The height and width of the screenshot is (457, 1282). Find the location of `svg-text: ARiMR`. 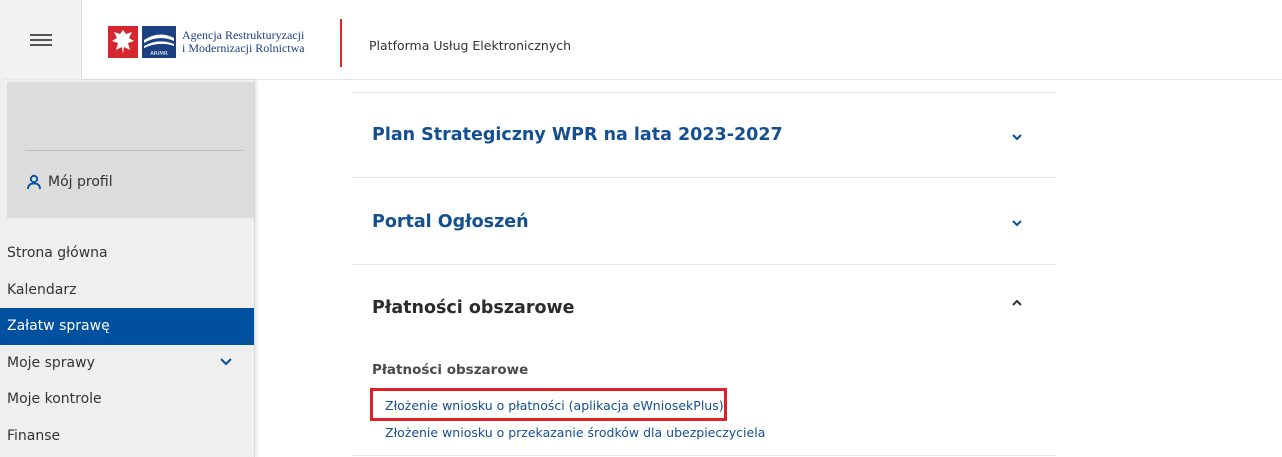

svg-text: ARiMR is located at coordinates (159, 54).